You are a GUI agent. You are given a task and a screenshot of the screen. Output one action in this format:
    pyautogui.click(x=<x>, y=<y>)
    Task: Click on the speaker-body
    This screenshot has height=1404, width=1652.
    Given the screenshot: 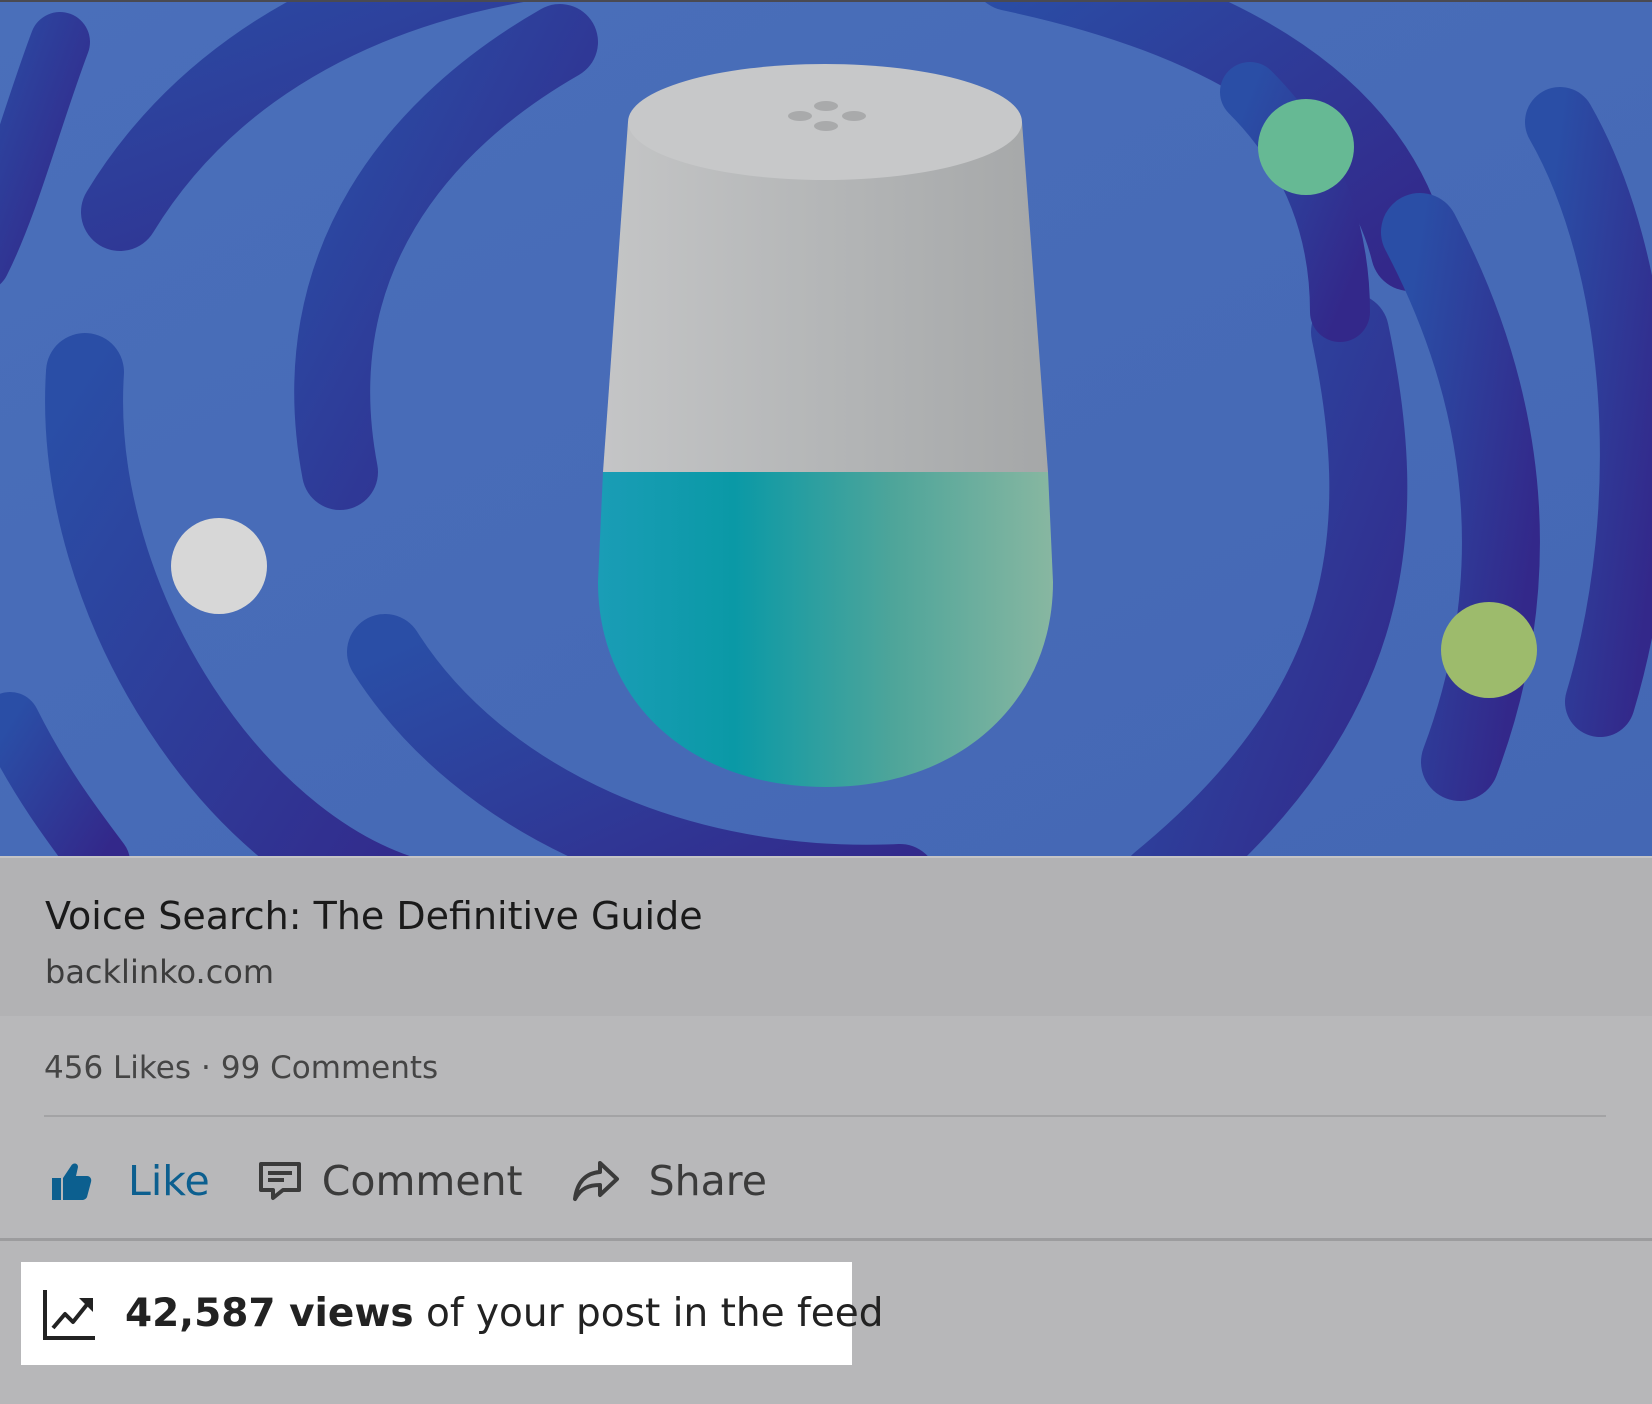 What is the action you would take?
    pyautogui.click(x=825, y=425)
    